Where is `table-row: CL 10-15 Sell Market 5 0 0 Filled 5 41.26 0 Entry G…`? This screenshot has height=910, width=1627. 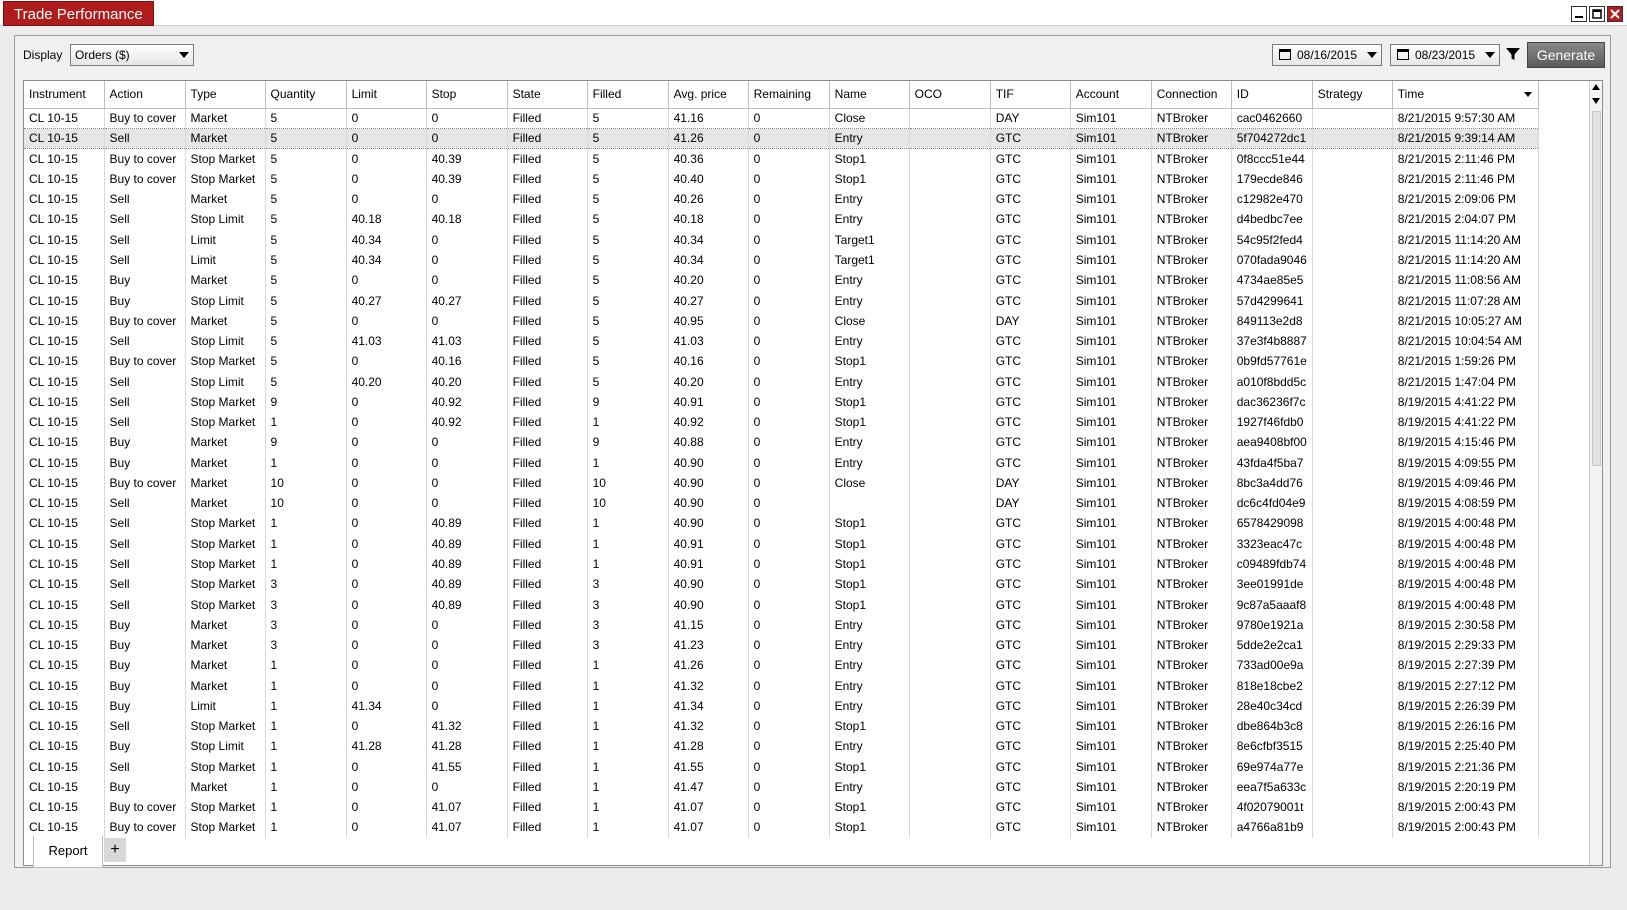 table-row: CL 10-15 Sell Market 5 0 0 Filled 5 41.26 0 Entry G… is located at coordinates (782, 138).